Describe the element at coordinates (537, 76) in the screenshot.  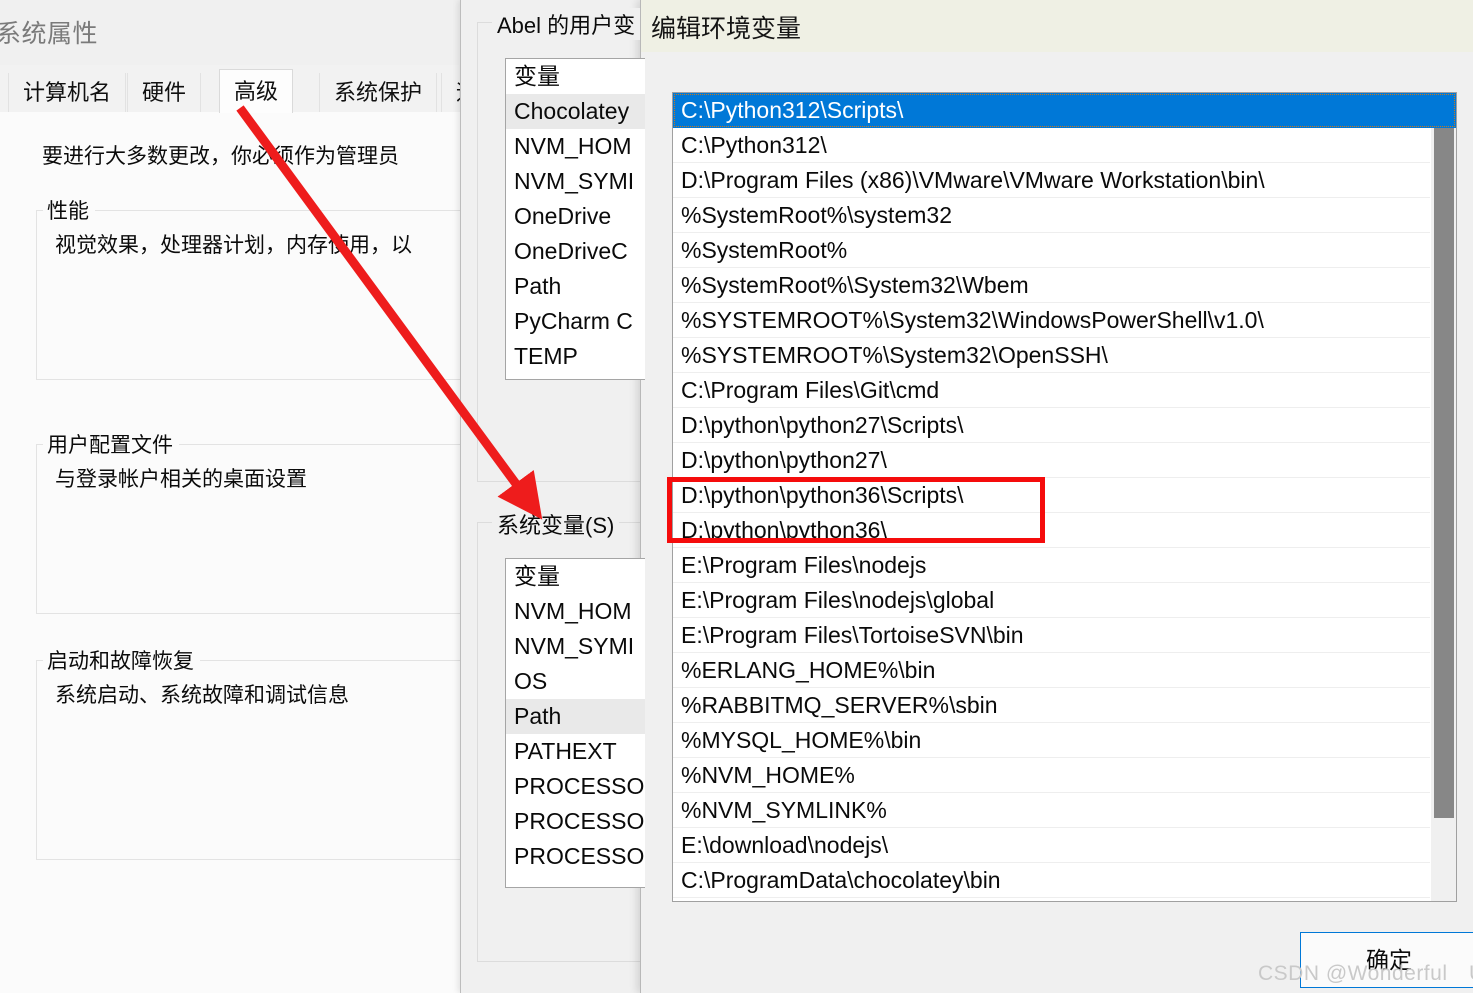
I see `user-variables-column-header: 变量` at that location.